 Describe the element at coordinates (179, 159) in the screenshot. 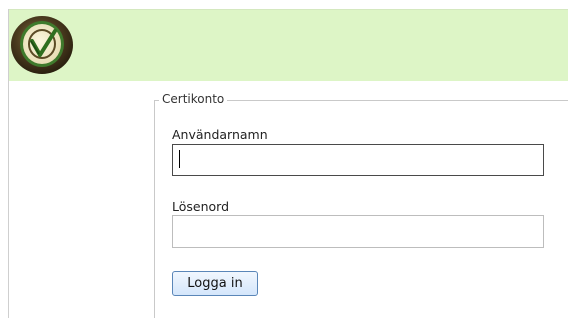

I see `text-caret` at that location.